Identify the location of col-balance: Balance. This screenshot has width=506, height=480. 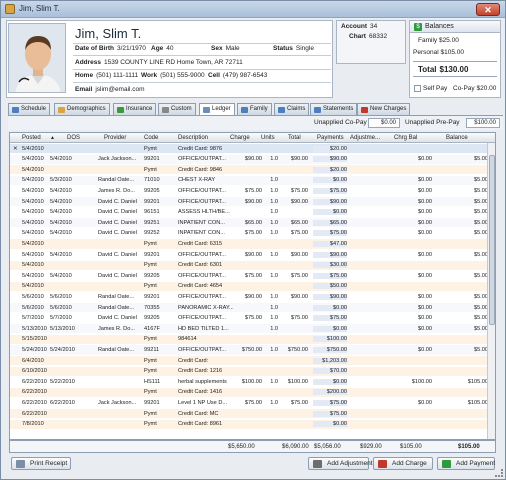
(457, 138).